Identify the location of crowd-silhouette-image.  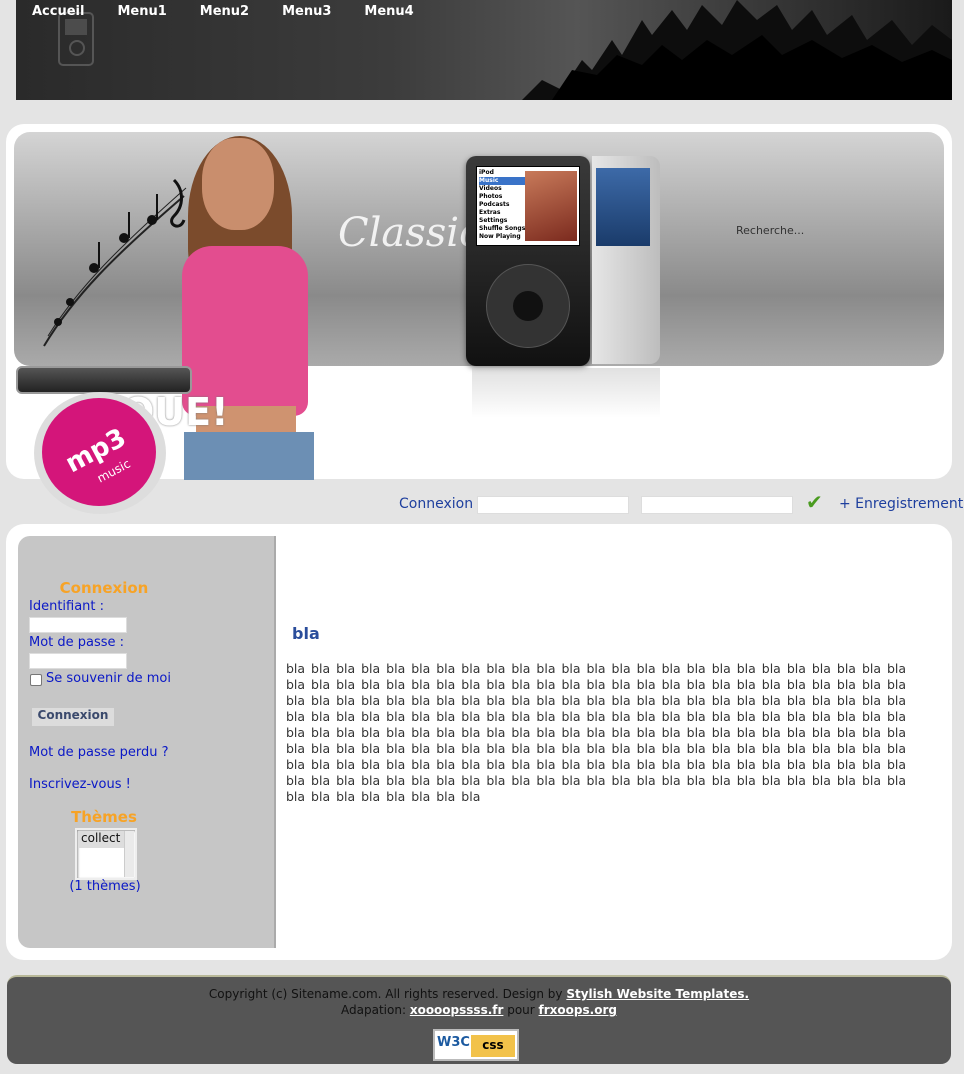
(737, 50).